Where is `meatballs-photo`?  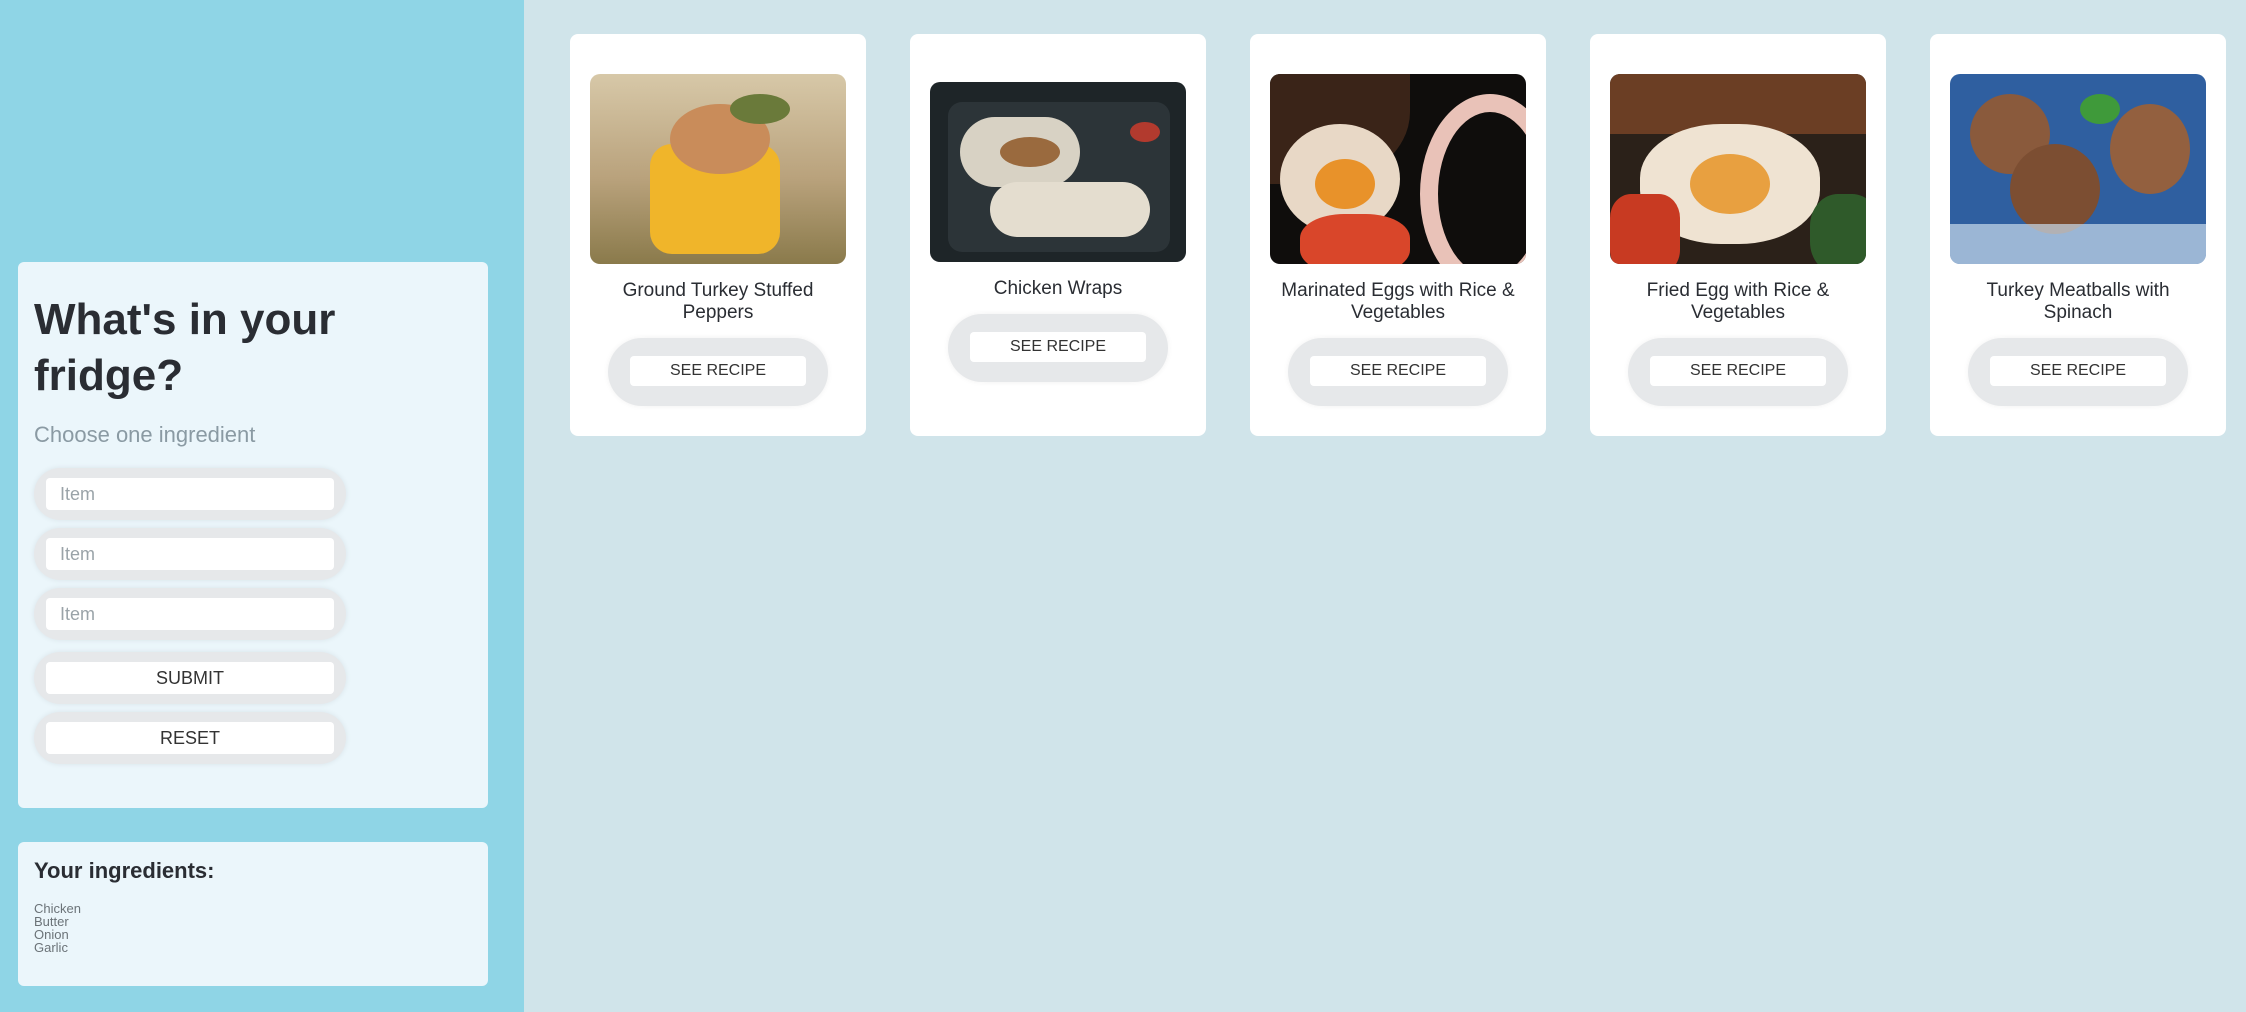 meatballs-photo is located at coordinates (2078, 169).